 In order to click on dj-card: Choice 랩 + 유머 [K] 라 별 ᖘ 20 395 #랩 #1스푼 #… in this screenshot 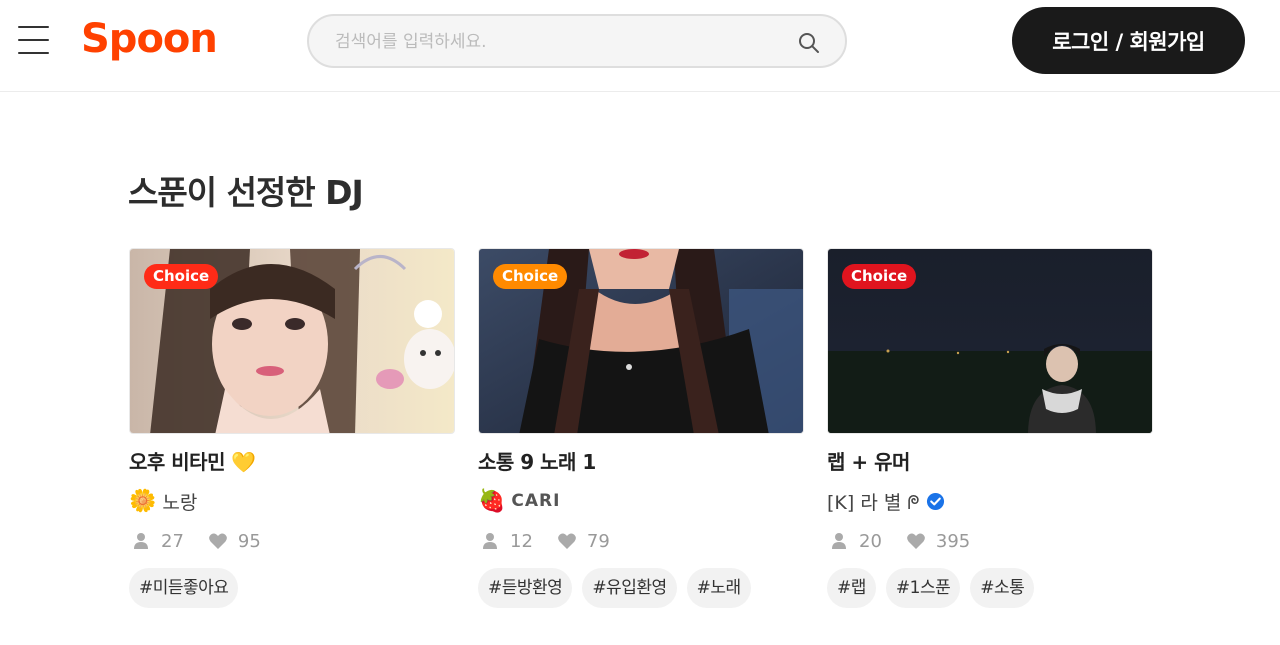, I will do `click(990, 428)`.